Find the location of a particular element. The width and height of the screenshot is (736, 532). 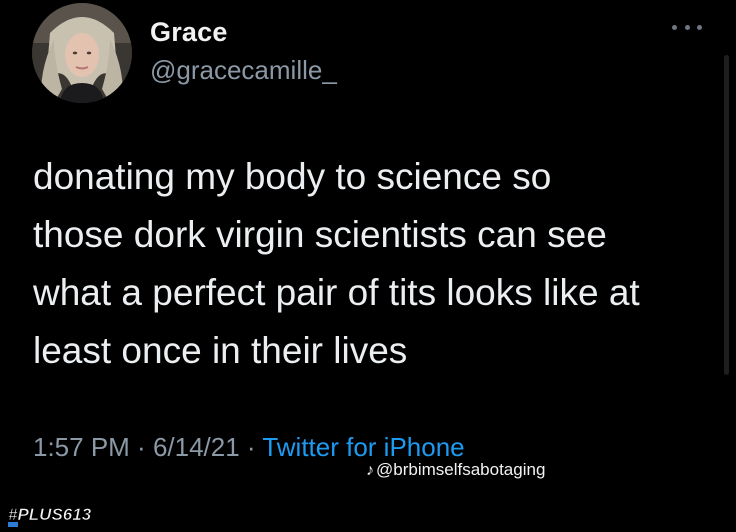

tweet-source-link: Twitter for iPhone is located at coordinates (363, 447).